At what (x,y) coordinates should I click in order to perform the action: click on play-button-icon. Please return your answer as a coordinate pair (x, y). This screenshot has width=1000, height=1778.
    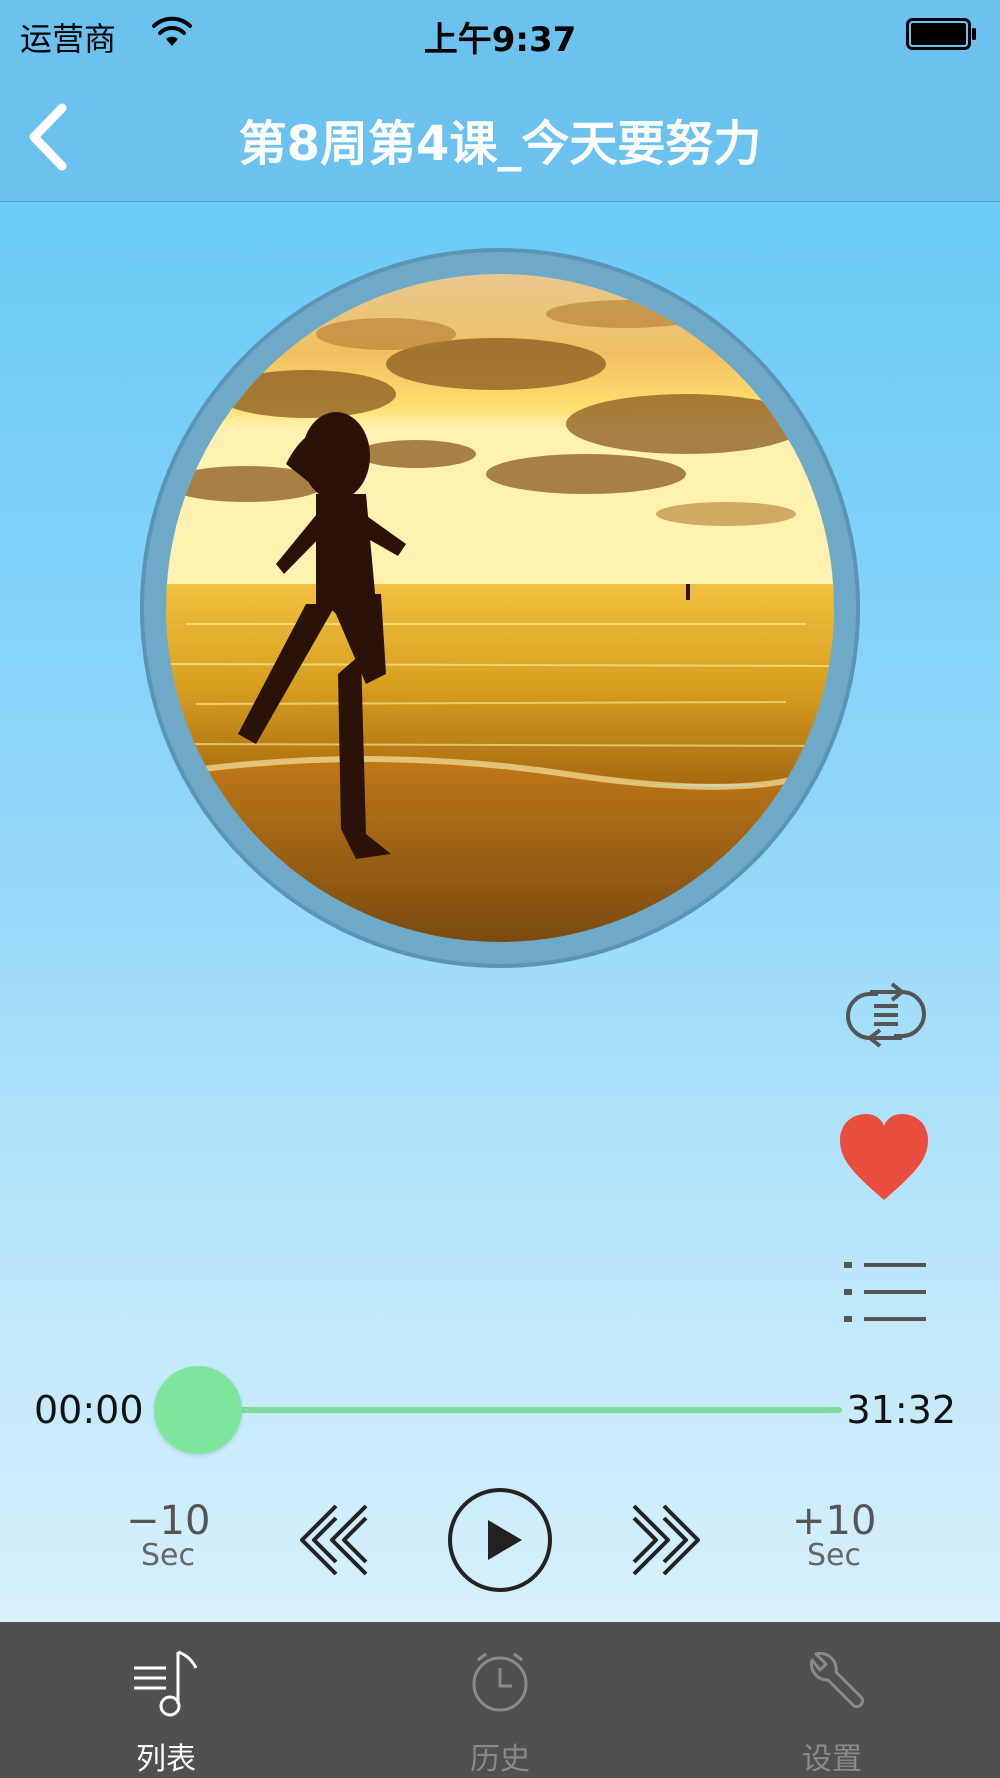
    Looking at the image, I should click on (500, 1540).